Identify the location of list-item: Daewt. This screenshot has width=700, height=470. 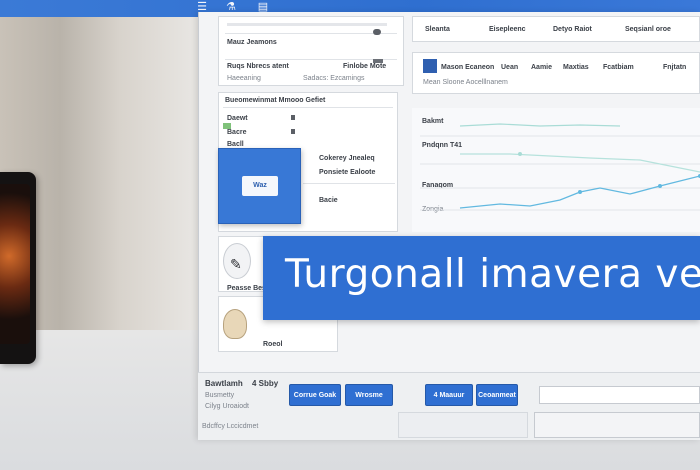
(237, 118).